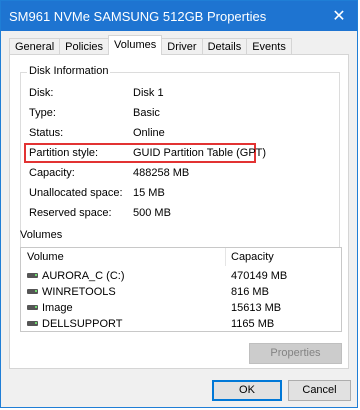 Image resolution: width=360 pixels, height=410 pixels. Describe the element at coordinates (79, 292) in the screenshot. I see `volume-name: WINRETOOLS` at that location.